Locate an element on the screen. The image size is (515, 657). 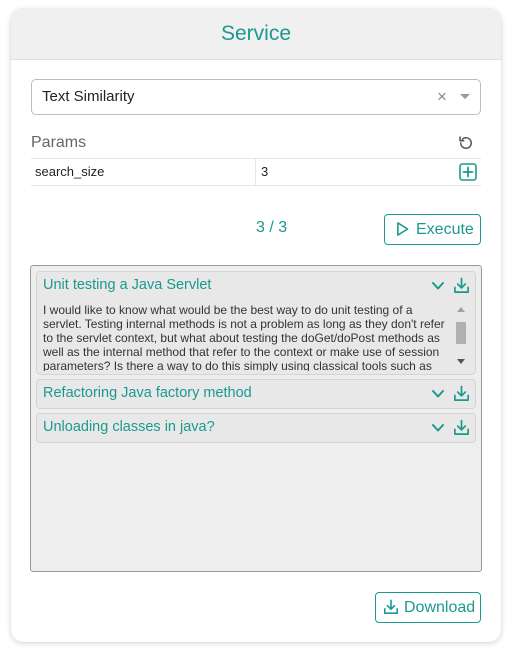
scroll-down-arrow-icon is located at coordinates (461, 361).